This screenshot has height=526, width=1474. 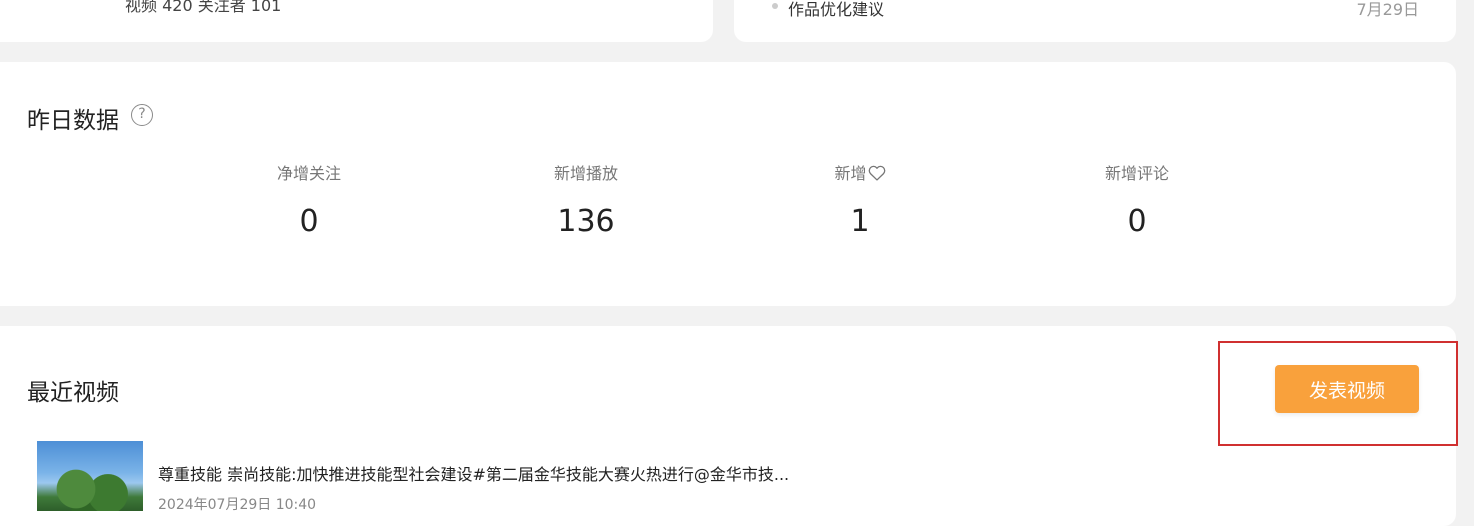 What do you see at coordinates (876, 173) in the screenshot?
I see `heart-outline-icon` at bounding box center [876, 173].